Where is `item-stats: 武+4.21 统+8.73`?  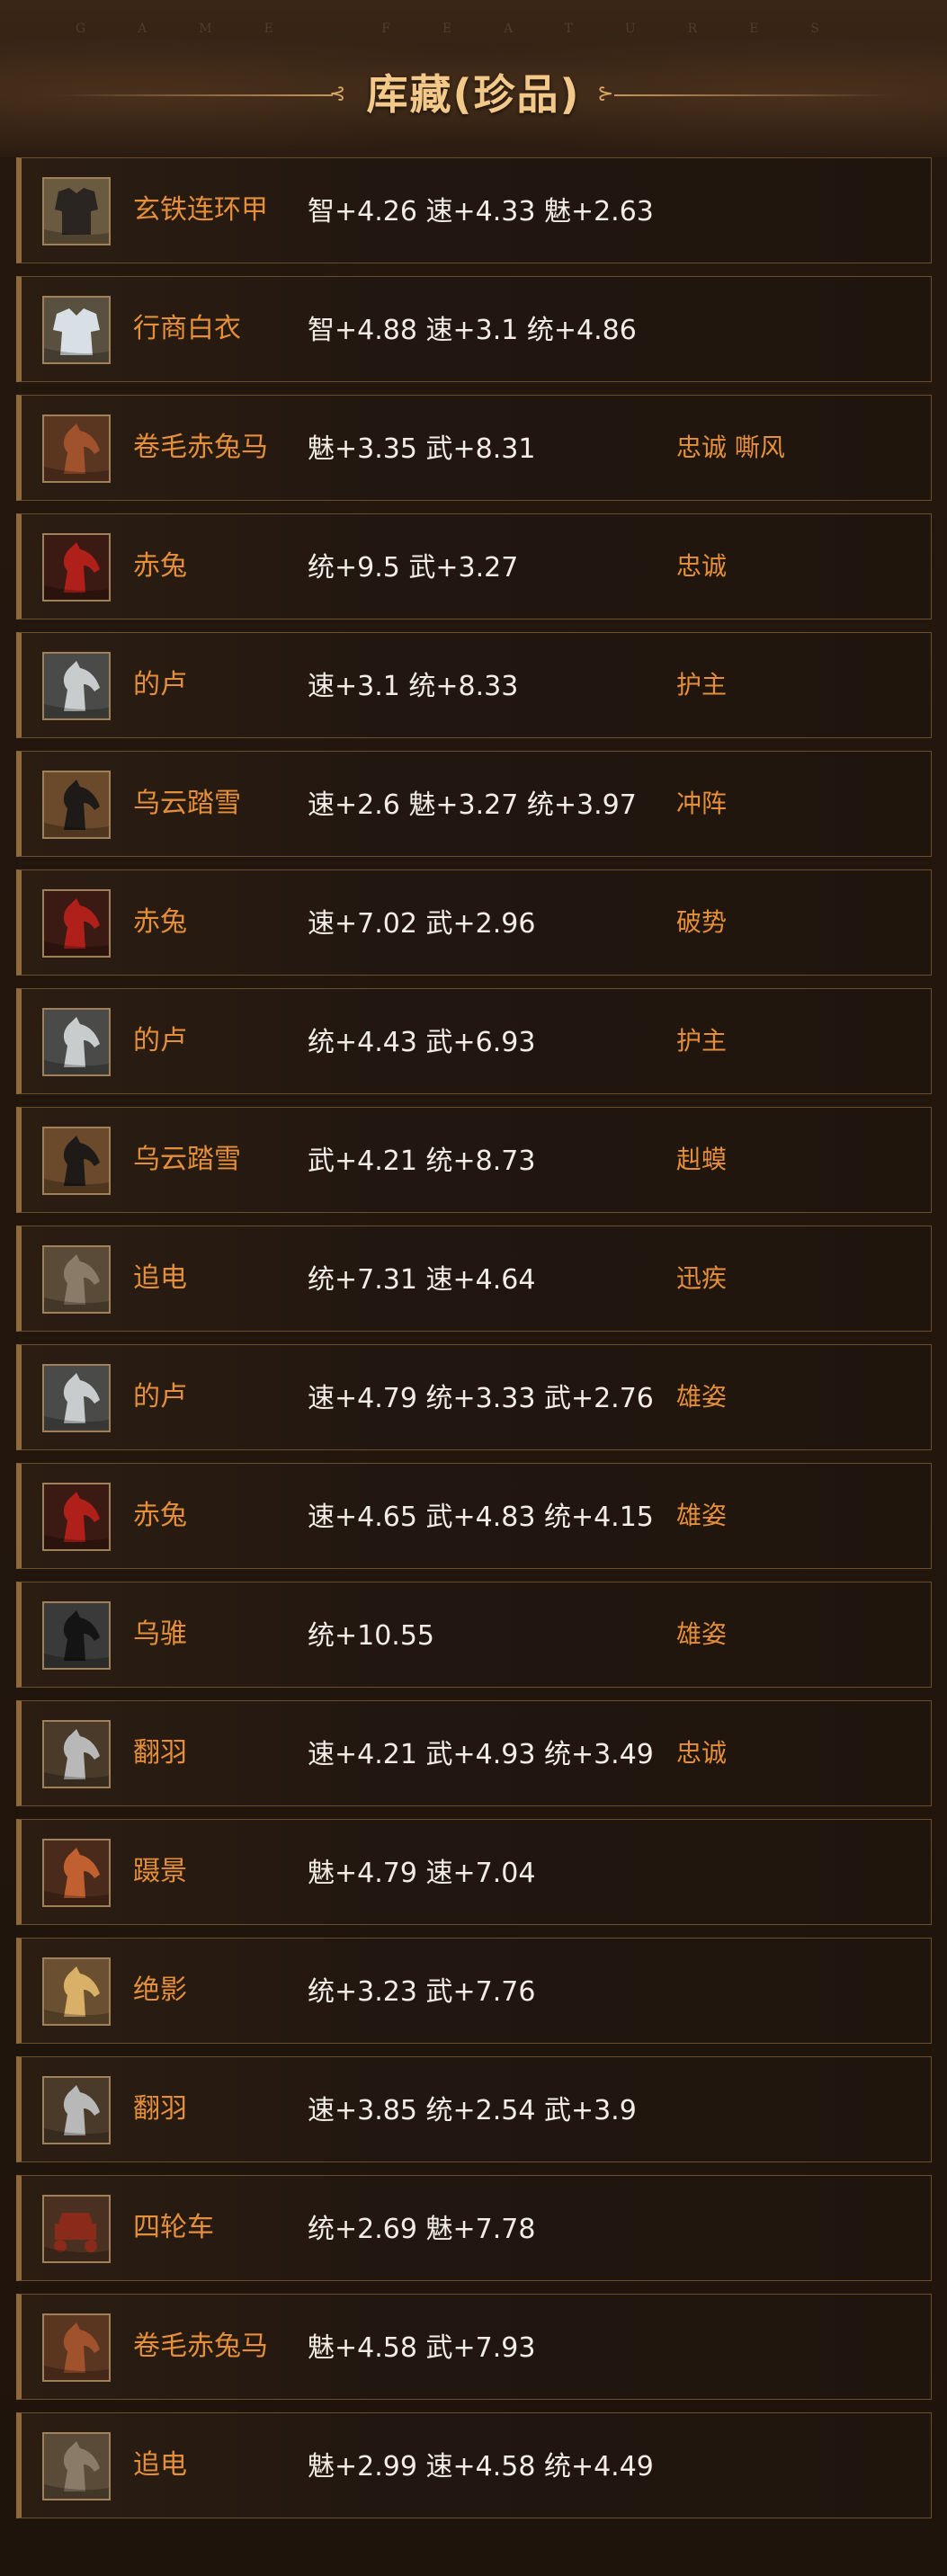 item-stats: 武+4.21 统+8.73 is located at coordinates (422, 1161).